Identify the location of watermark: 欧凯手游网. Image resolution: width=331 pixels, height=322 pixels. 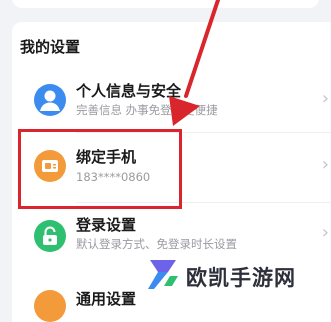
(237, 274).